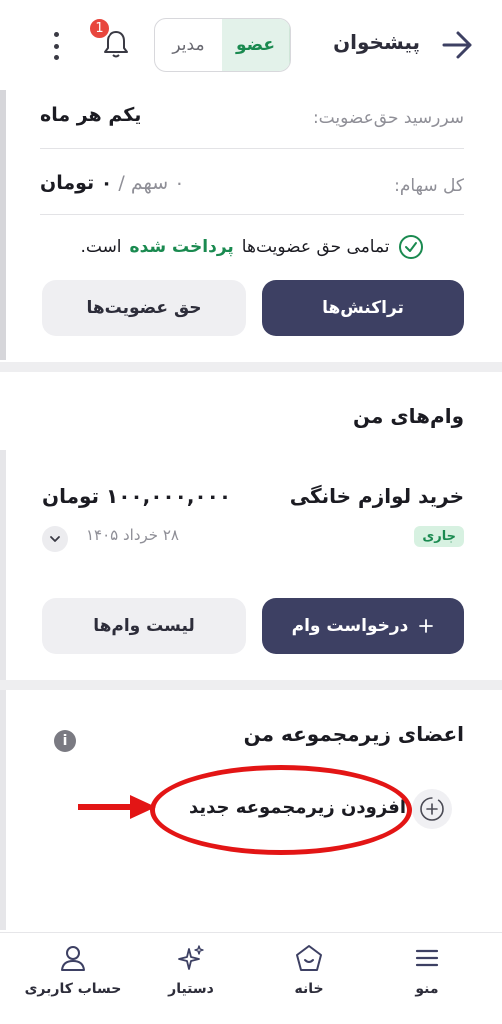 This screenshot has height=1024, width=502. I want to click on loan-name: خرید لوازم خانگی, so click(376, 496).